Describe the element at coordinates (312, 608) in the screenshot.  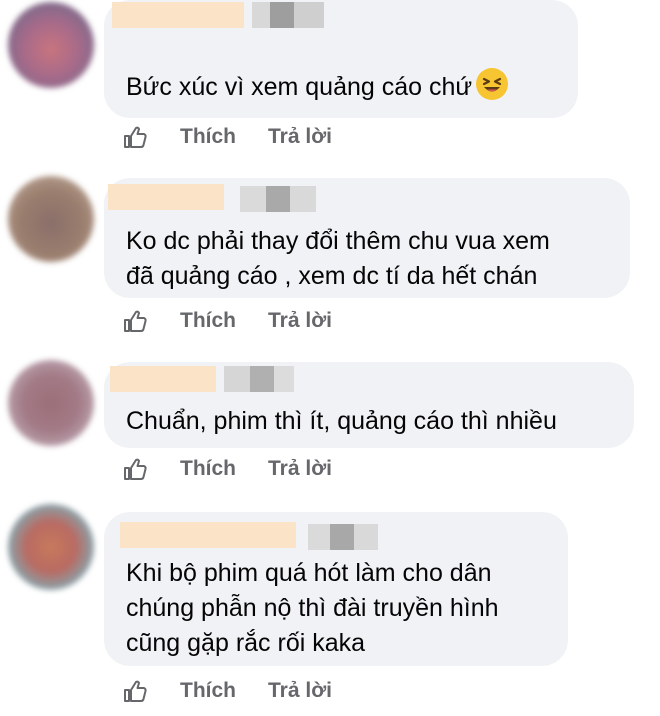
I see `comment-text-line: chúng phẫn nộ thì đài truyền hình` at that location.